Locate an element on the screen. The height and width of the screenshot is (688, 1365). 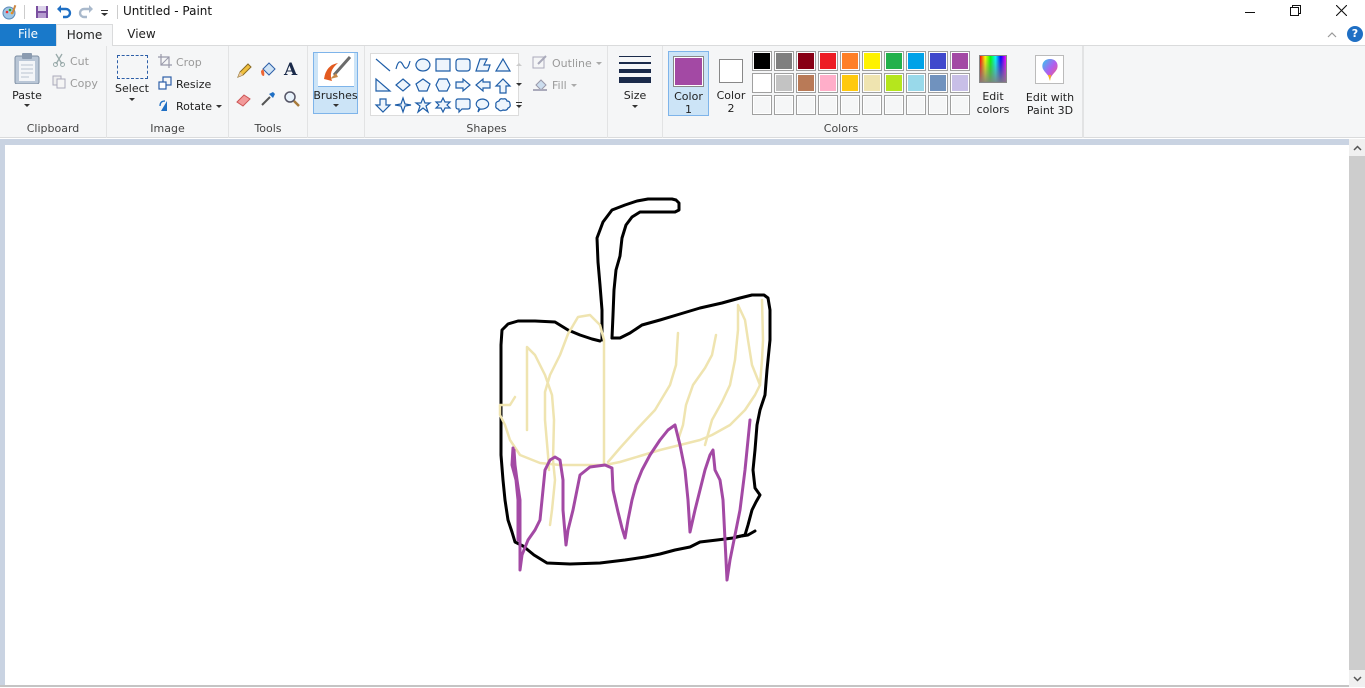
brushes-dropdown-caret is located at coordinates (335, 105).